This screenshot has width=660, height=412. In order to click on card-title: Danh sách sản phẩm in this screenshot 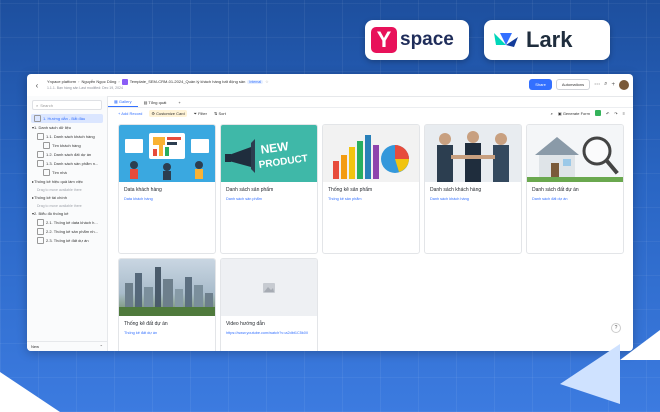, I will do `click(250, 190)`.